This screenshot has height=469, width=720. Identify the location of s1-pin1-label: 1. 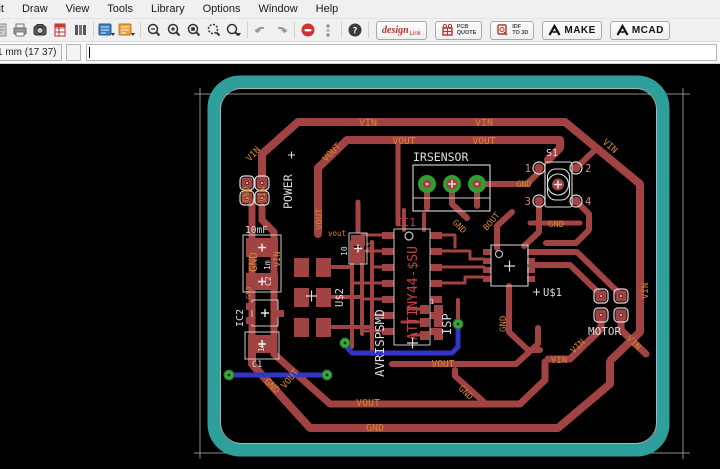
(528, 169).